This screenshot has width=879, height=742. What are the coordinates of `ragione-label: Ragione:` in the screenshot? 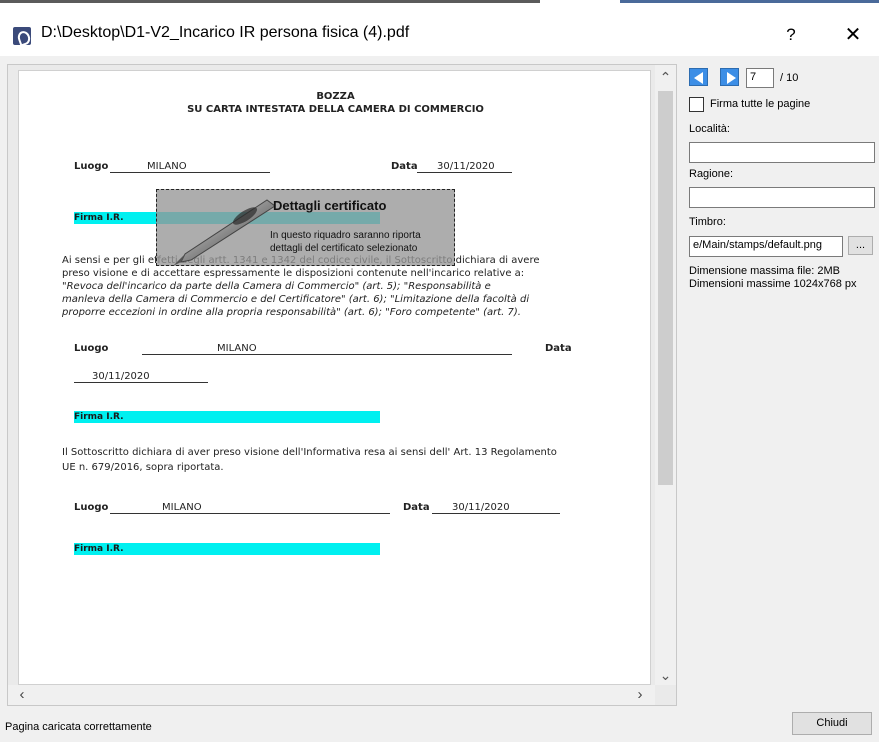 It's located at (711, 174).